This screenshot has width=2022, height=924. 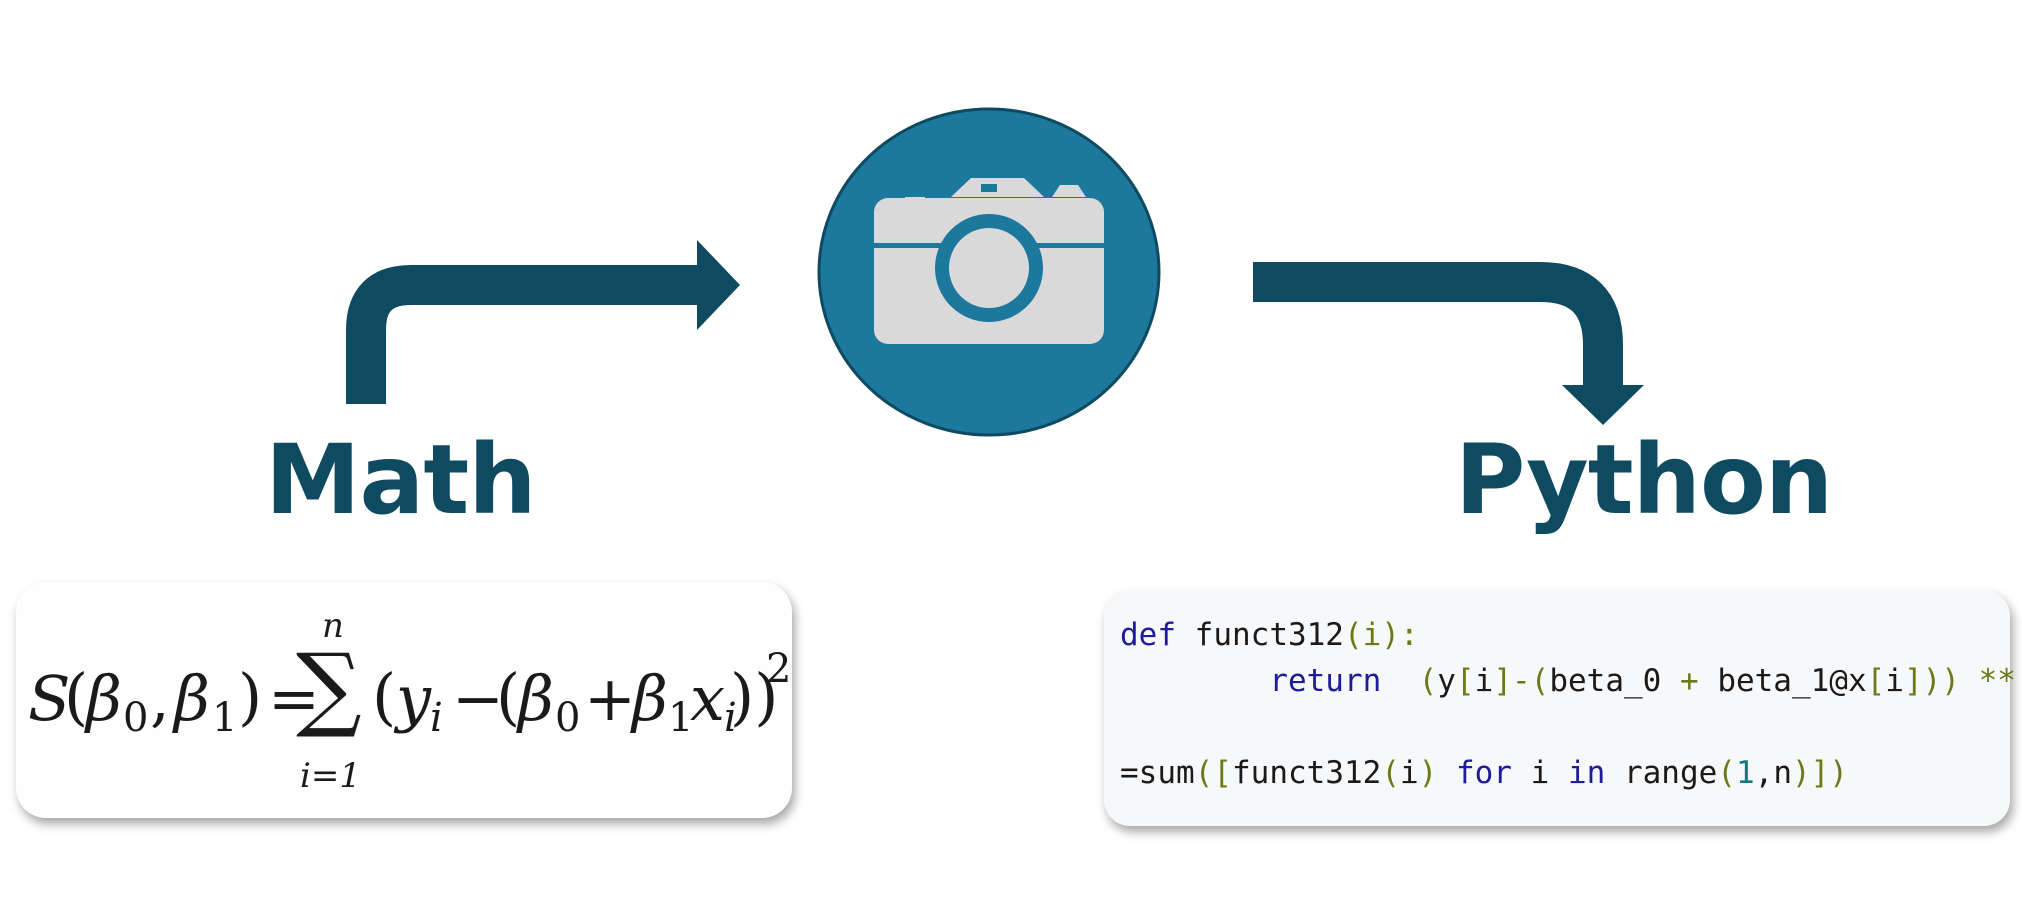 What do you see at coordinates (650, 698) in the screenshot?
I see `formula-beta1-b: β` at bounding box center [650, 698].